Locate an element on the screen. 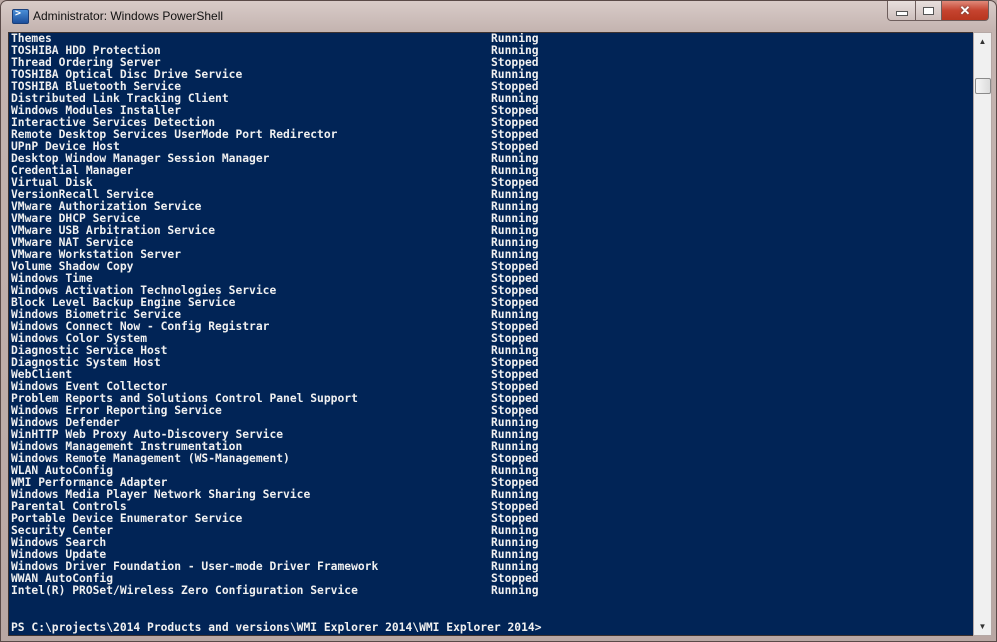 The height and width of the screenshot is (642, 997). maximize-button is located at coordinates (929, 11).